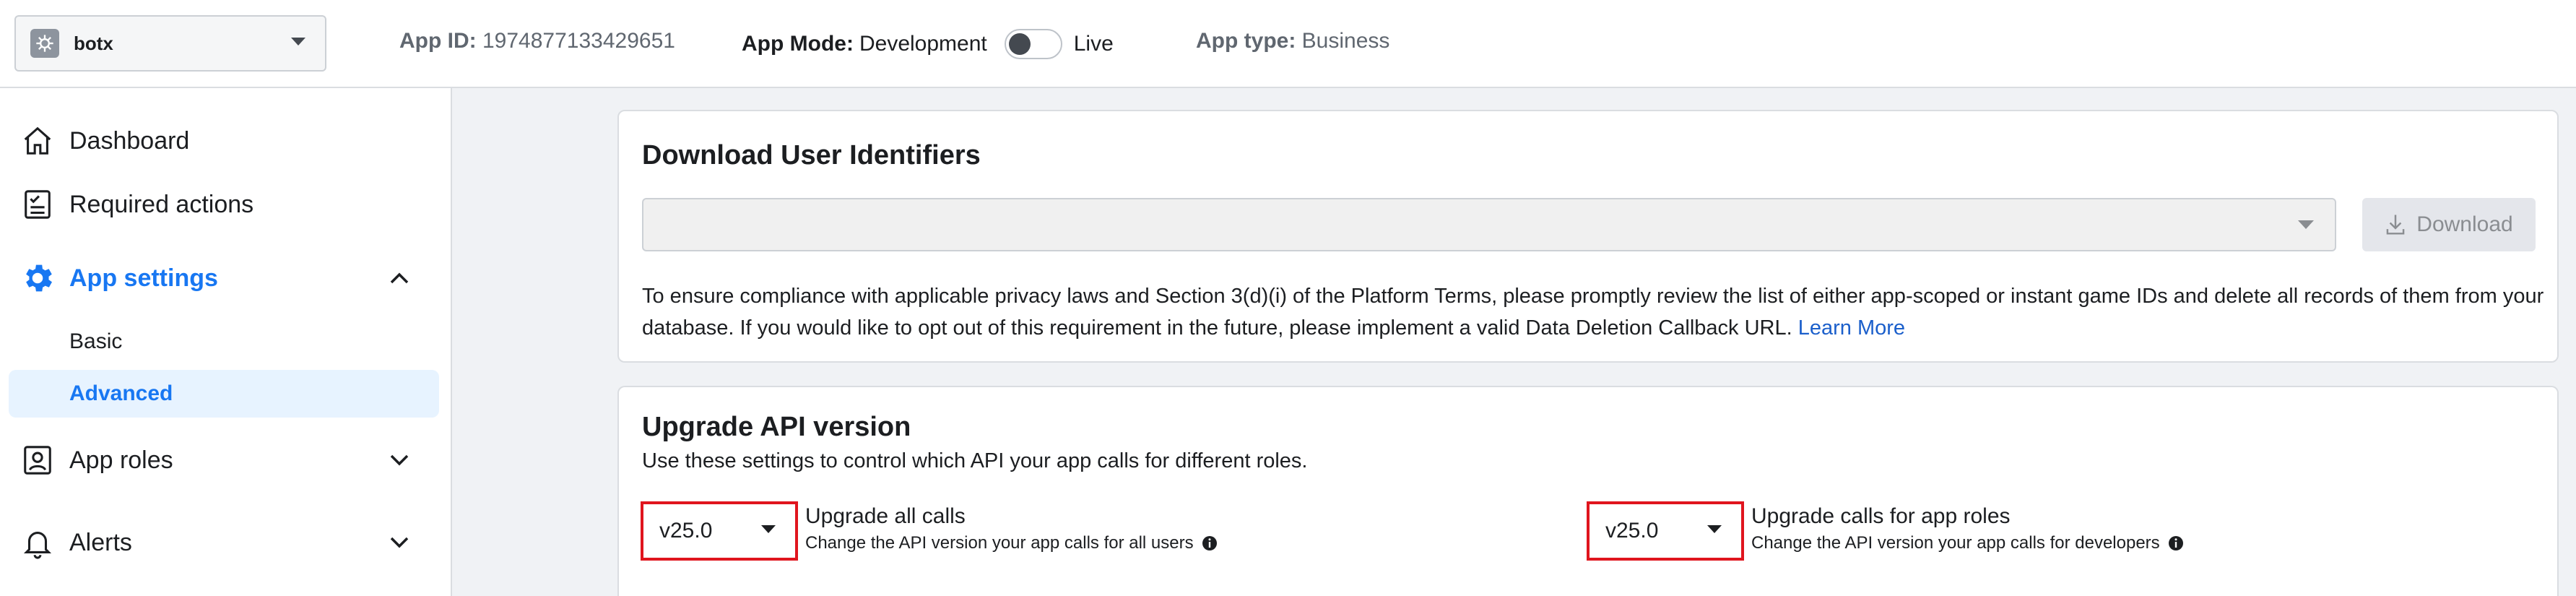 The width and height of the screenshot is (2576, 596). Describe the element at coordinates (1489, 224) in the screenshot. I see `identifiers-select` at that location.